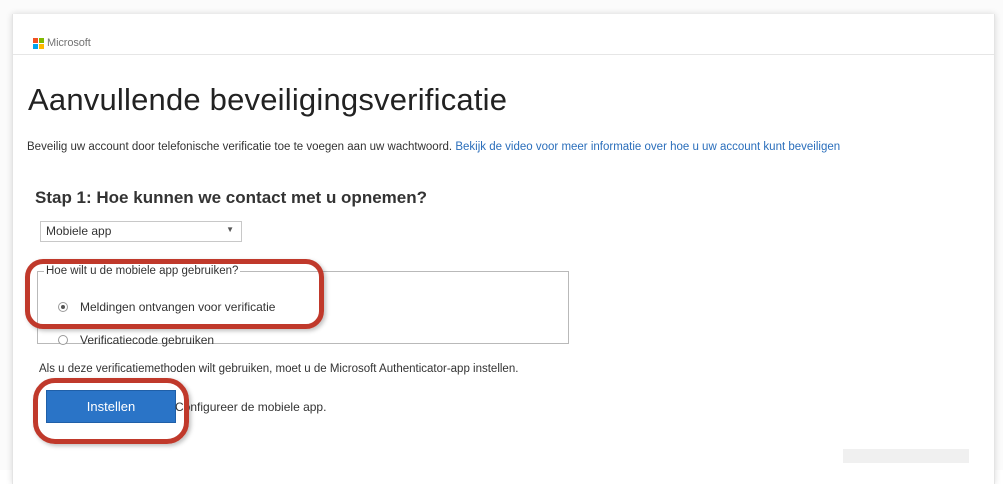 Image resolution: width=1003 pixels, height=484 pixels. I want to click on top-bar: Microsoft, so click(503, 34).